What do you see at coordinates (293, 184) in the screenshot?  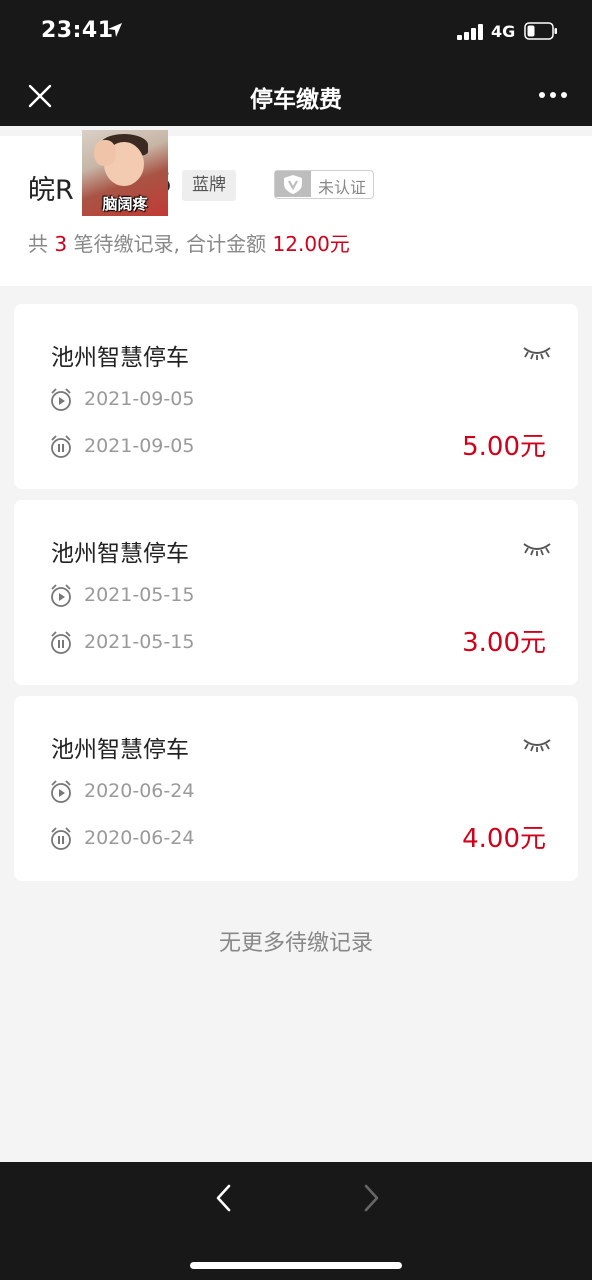 I see `shield-v-icon` at bounding box center [293, 184].